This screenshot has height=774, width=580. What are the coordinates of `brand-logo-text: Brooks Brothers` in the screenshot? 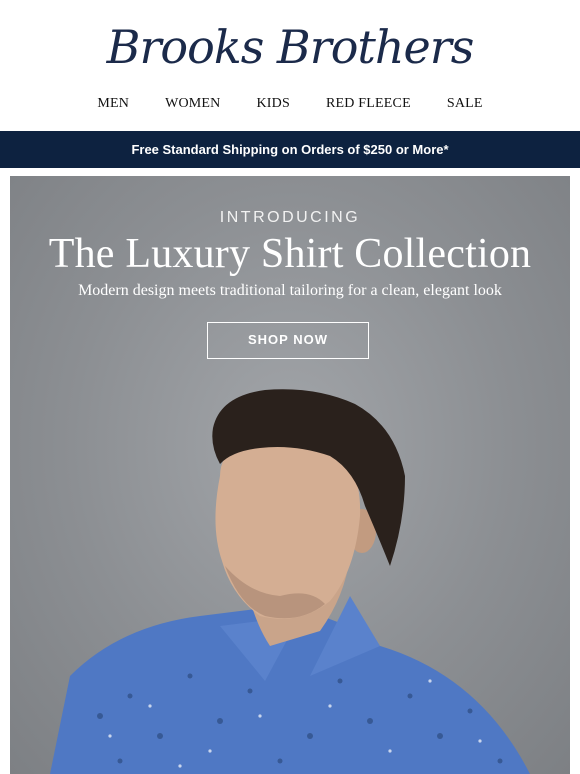 It's located at (290, 47).